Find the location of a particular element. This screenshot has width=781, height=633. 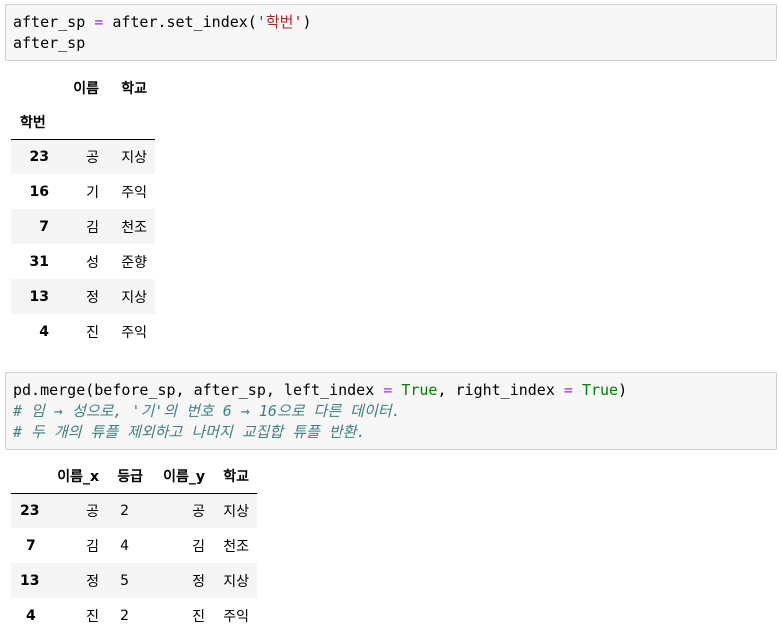

table-row: 23 공 지상 is located at coordinates (83, 156).